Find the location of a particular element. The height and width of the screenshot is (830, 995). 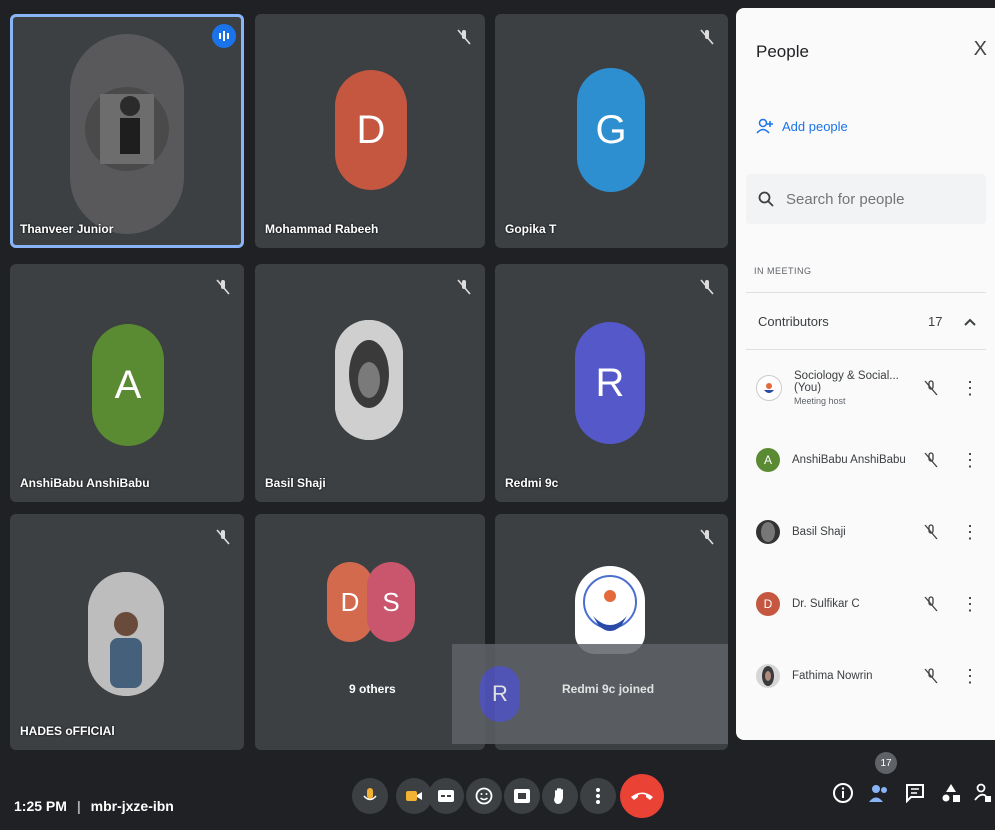

people-button is located at coordinates (879, 793).